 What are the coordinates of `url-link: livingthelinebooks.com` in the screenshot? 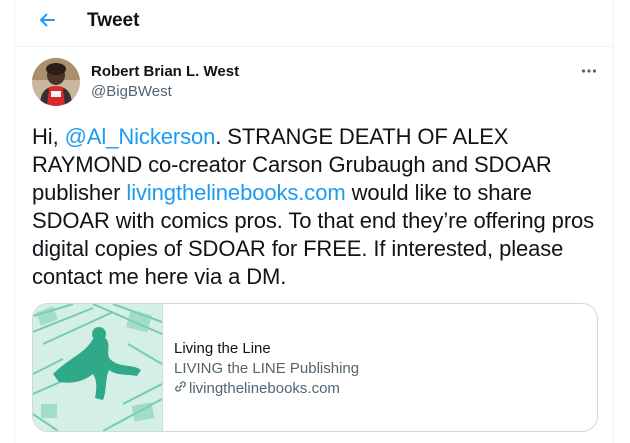 It's located at (235, 192).